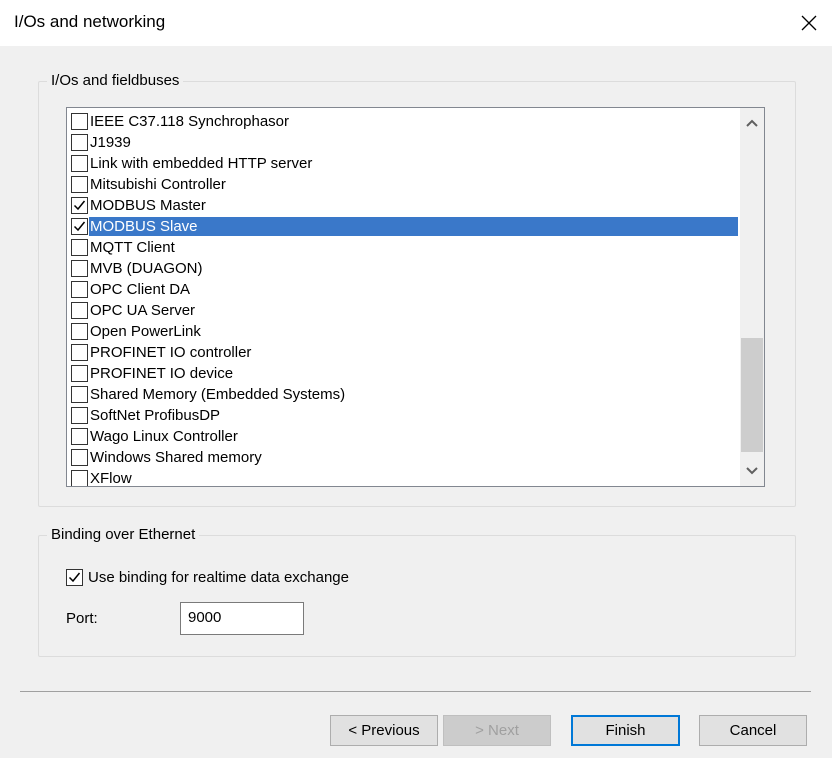  What do you see at coordinates (404, 352) in the screenshot?
I see `list-item: PROFINET IO controller` at bounding box center [404, 352].